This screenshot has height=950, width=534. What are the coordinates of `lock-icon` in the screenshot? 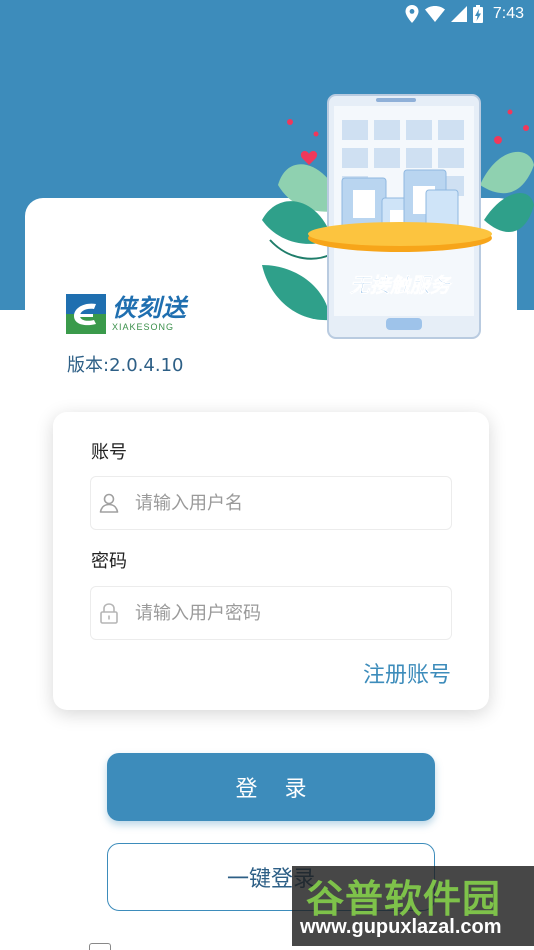 It's located at (109, 613).